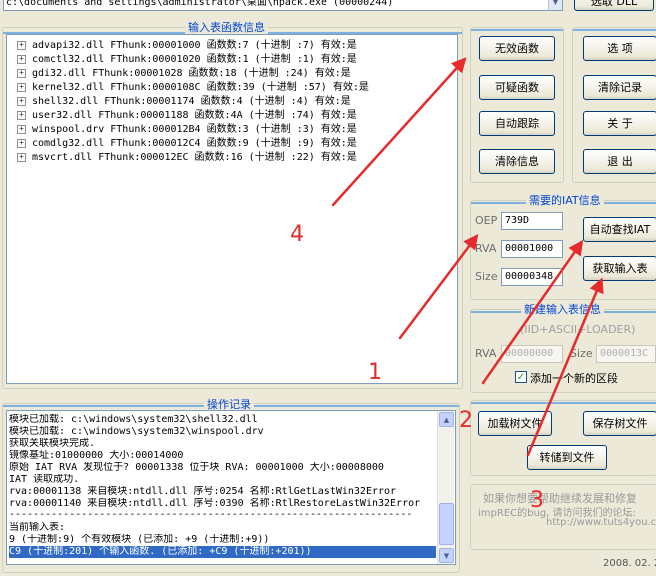  I want to click on scroll-thumb, so click(446, 524).